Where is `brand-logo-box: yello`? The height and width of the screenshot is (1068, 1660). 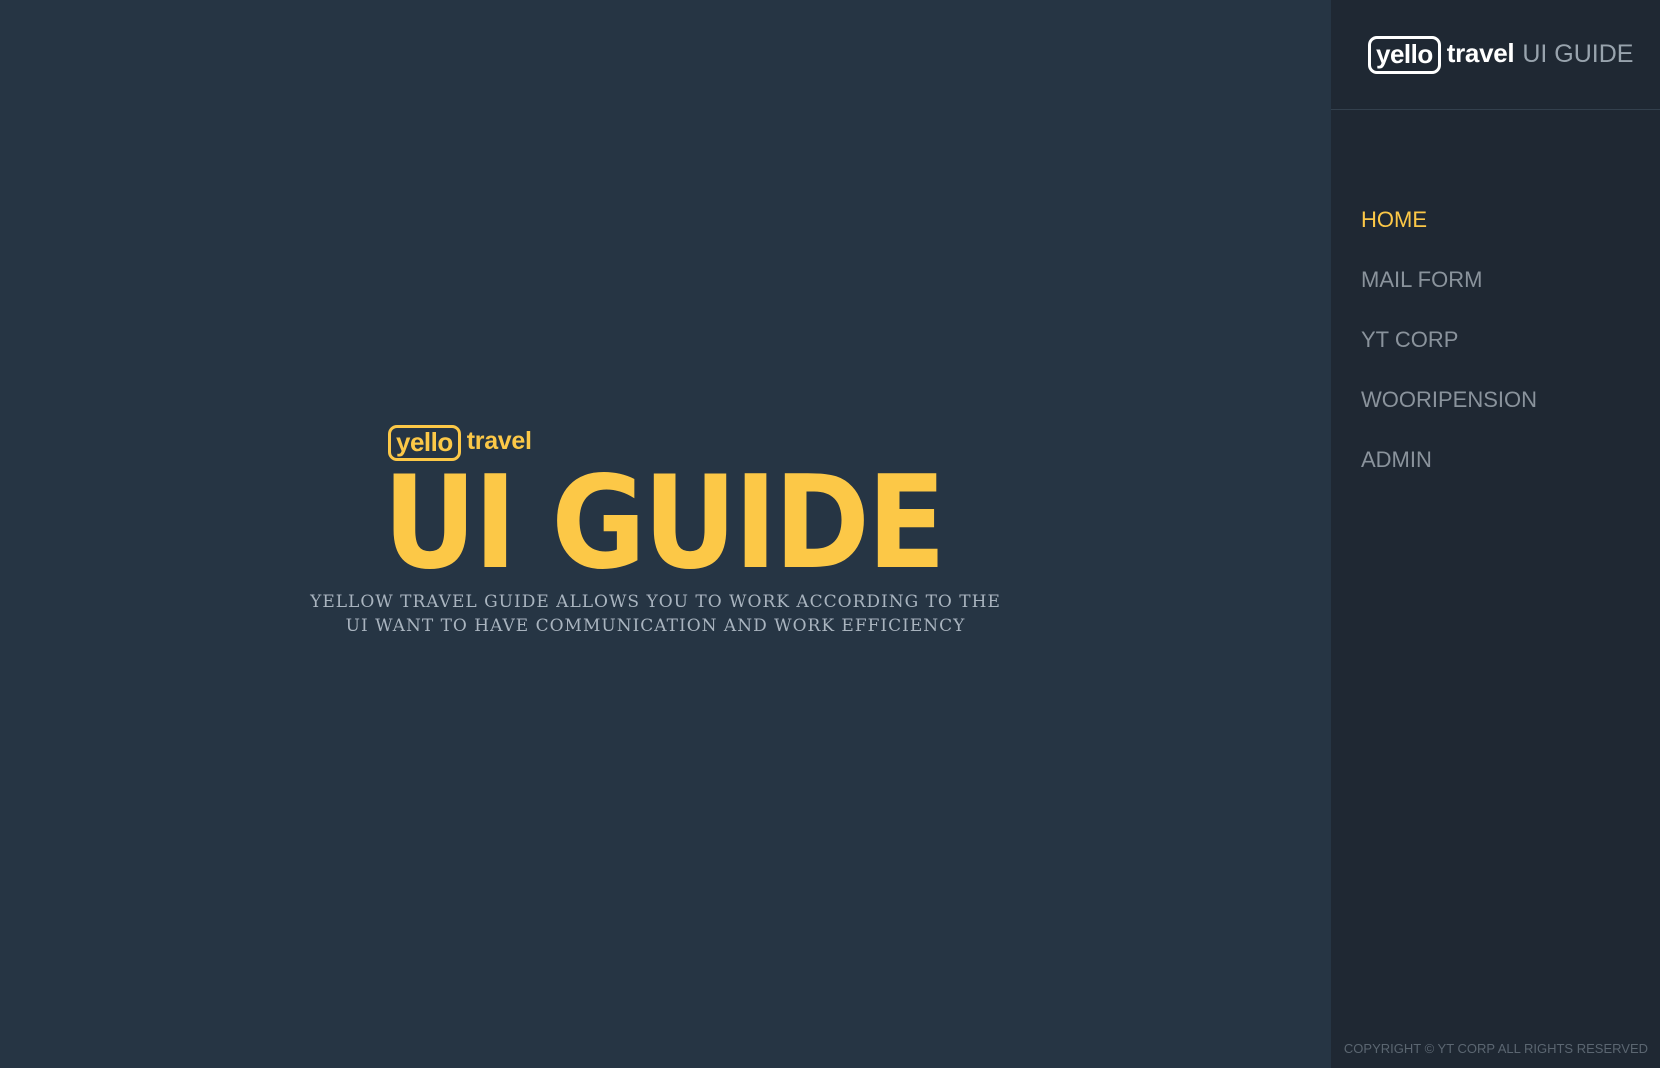
brand-logo-box: yello is located at coordinates (1404, 55).